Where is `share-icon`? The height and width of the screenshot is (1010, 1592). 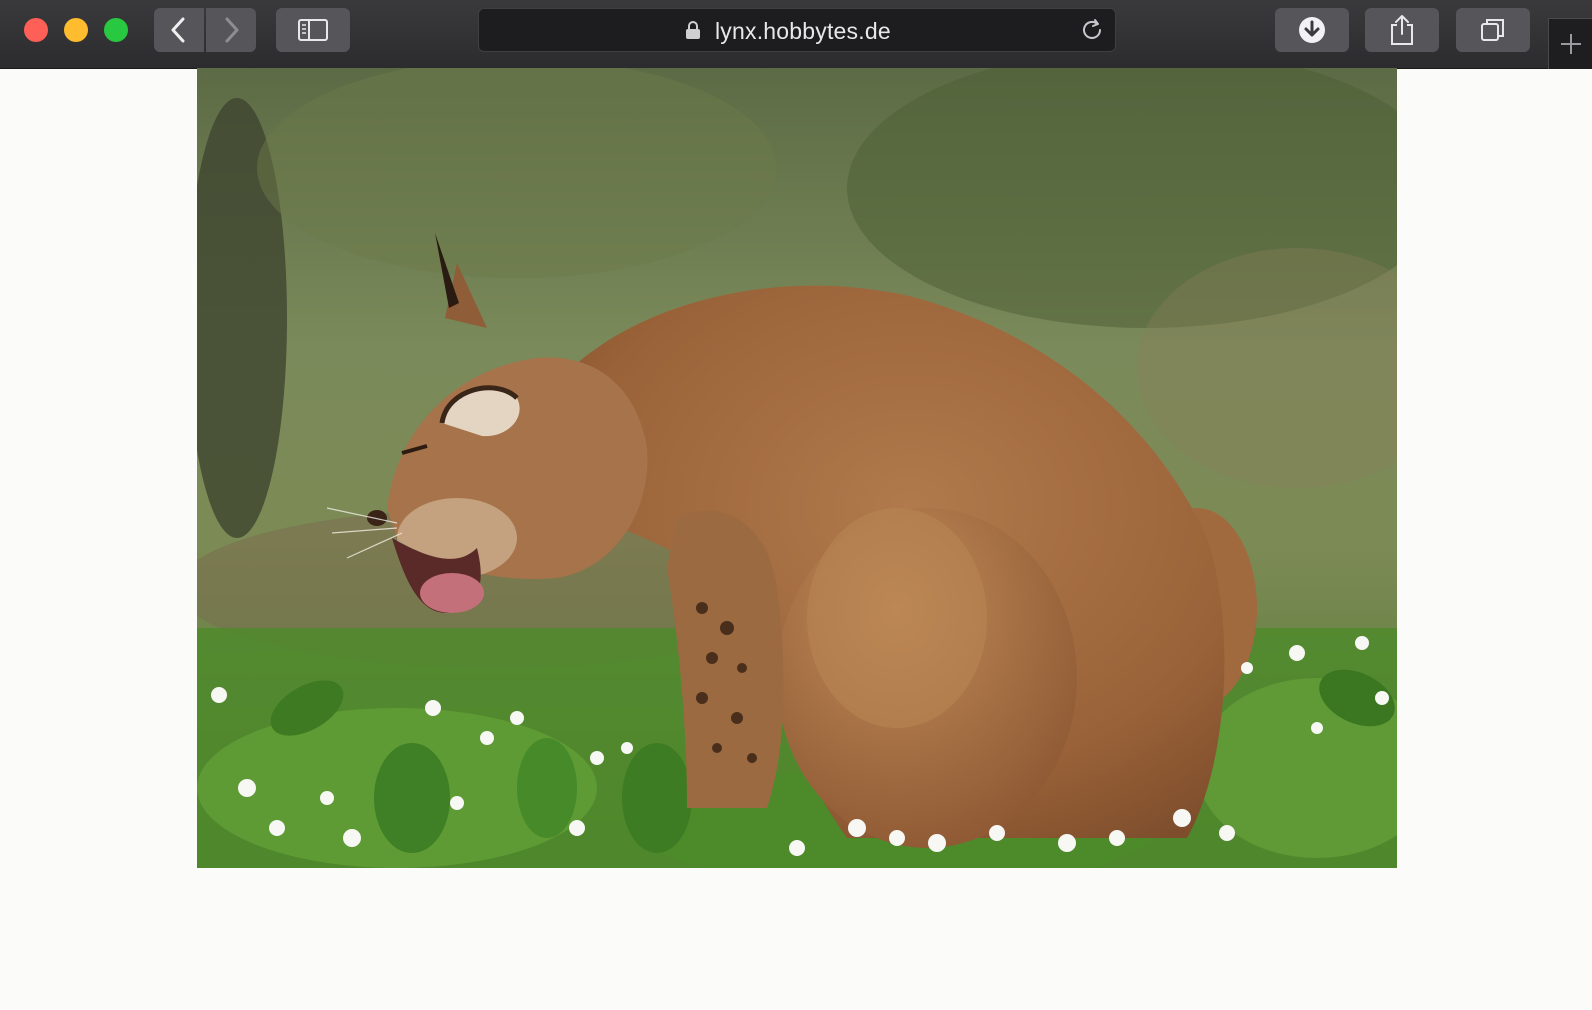
share-icon is located at coordinates (1402, 30).